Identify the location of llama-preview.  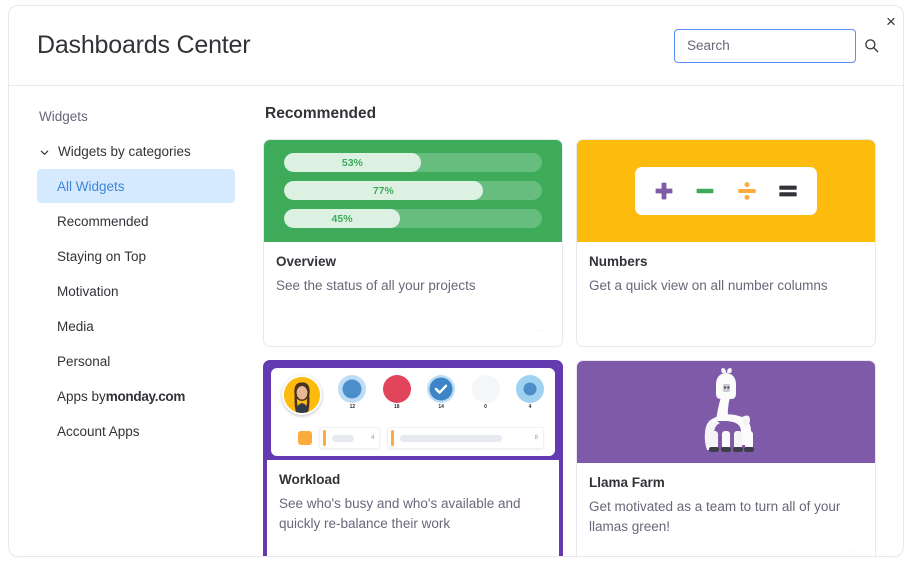
(726, 412).